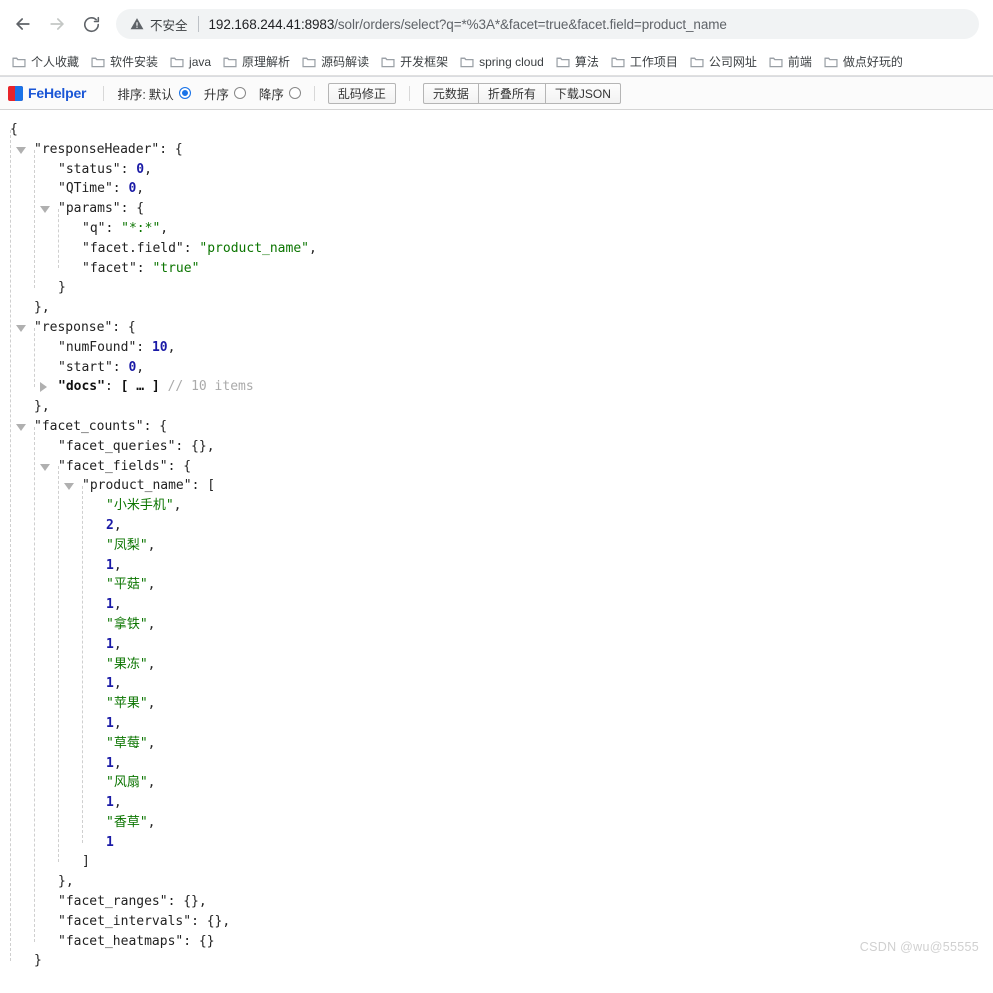 This screenshot has width=993, height=993. What do you see at coordinates (790, 62) in the screenshot?
I see `bookmark-item: 前端` at bounding box center [790, 62].